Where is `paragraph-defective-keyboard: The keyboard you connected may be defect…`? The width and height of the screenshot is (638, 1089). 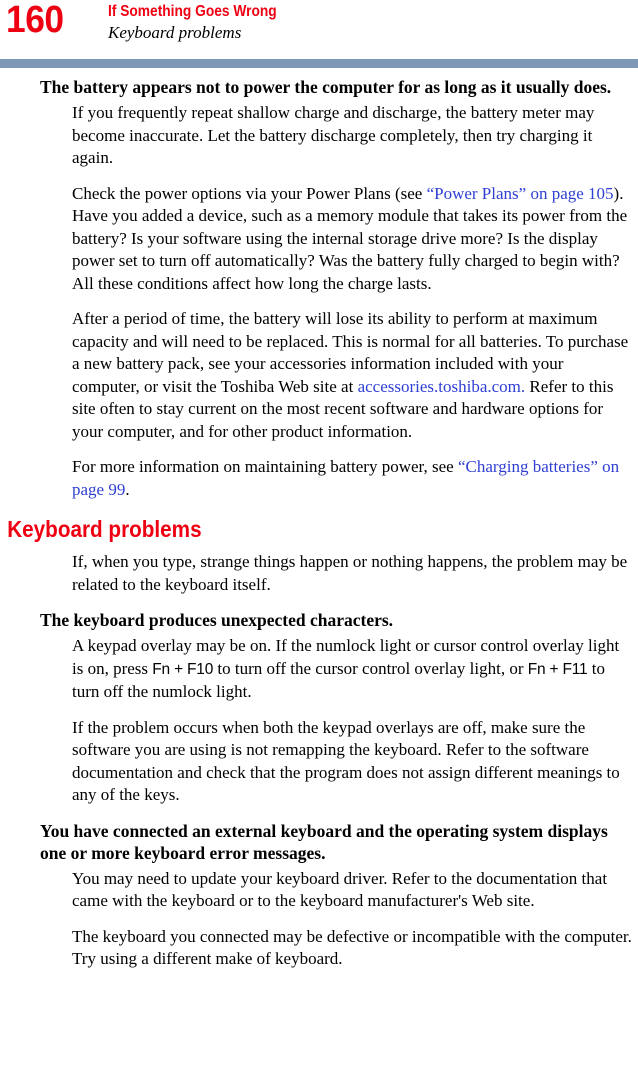 paragraph-defective-keyboard: The keyboard you connected may be defect… is located at coordinates (352, 947).